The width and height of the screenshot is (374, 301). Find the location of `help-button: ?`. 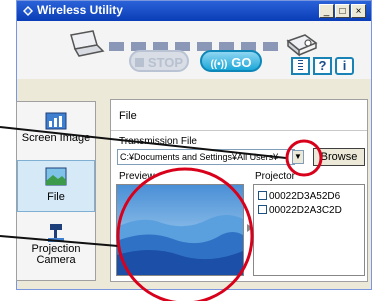

help-button: ? is located at coordinates (322, 66).